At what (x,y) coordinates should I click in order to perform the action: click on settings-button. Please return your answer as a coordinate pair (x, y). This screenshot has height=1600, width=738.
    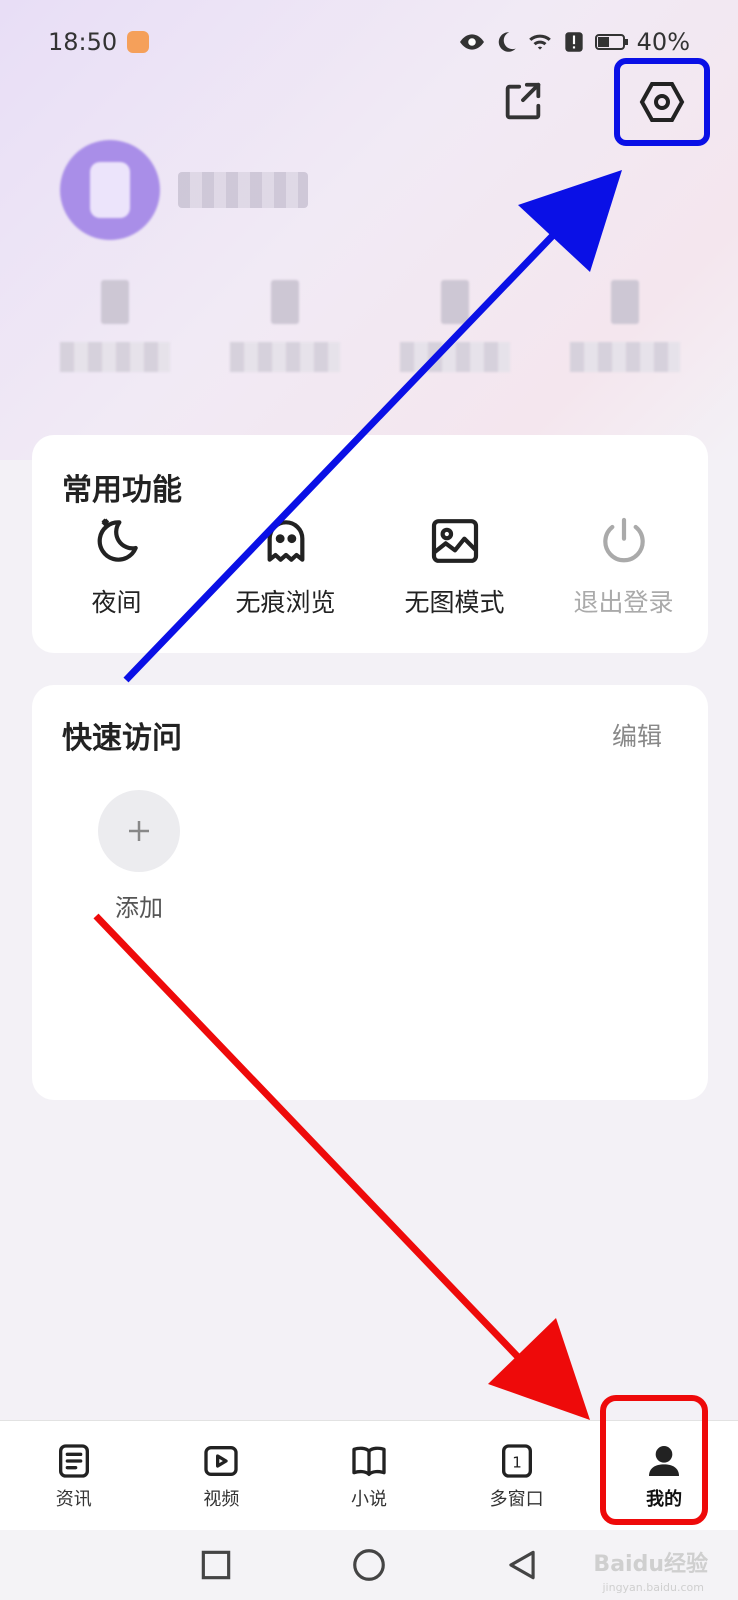
    Looking at the image, I should click on (662, 102).